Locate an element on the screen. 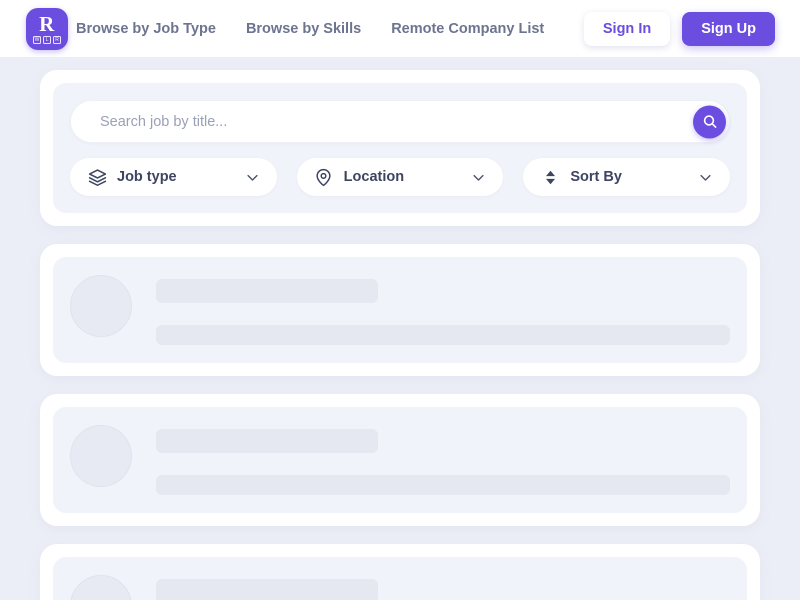 This screenshot has height=600, width=800. sort-arrows-icon is located at coordinates (550, 177).